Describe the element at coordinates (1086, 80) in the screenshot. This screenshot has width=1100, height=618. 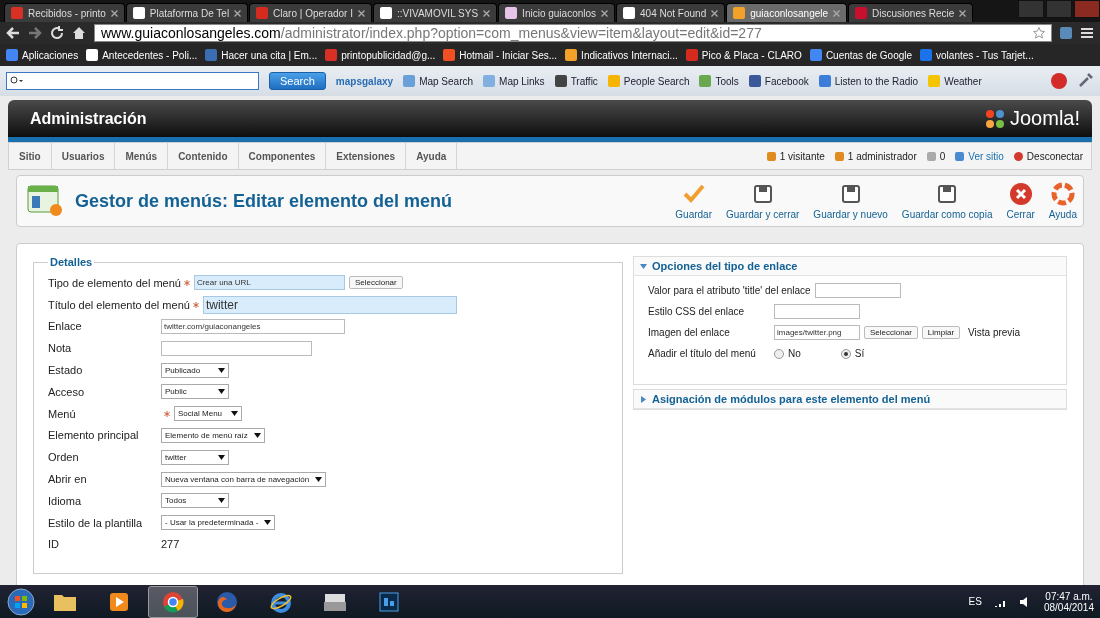
I see `wrench-icon` at that location.